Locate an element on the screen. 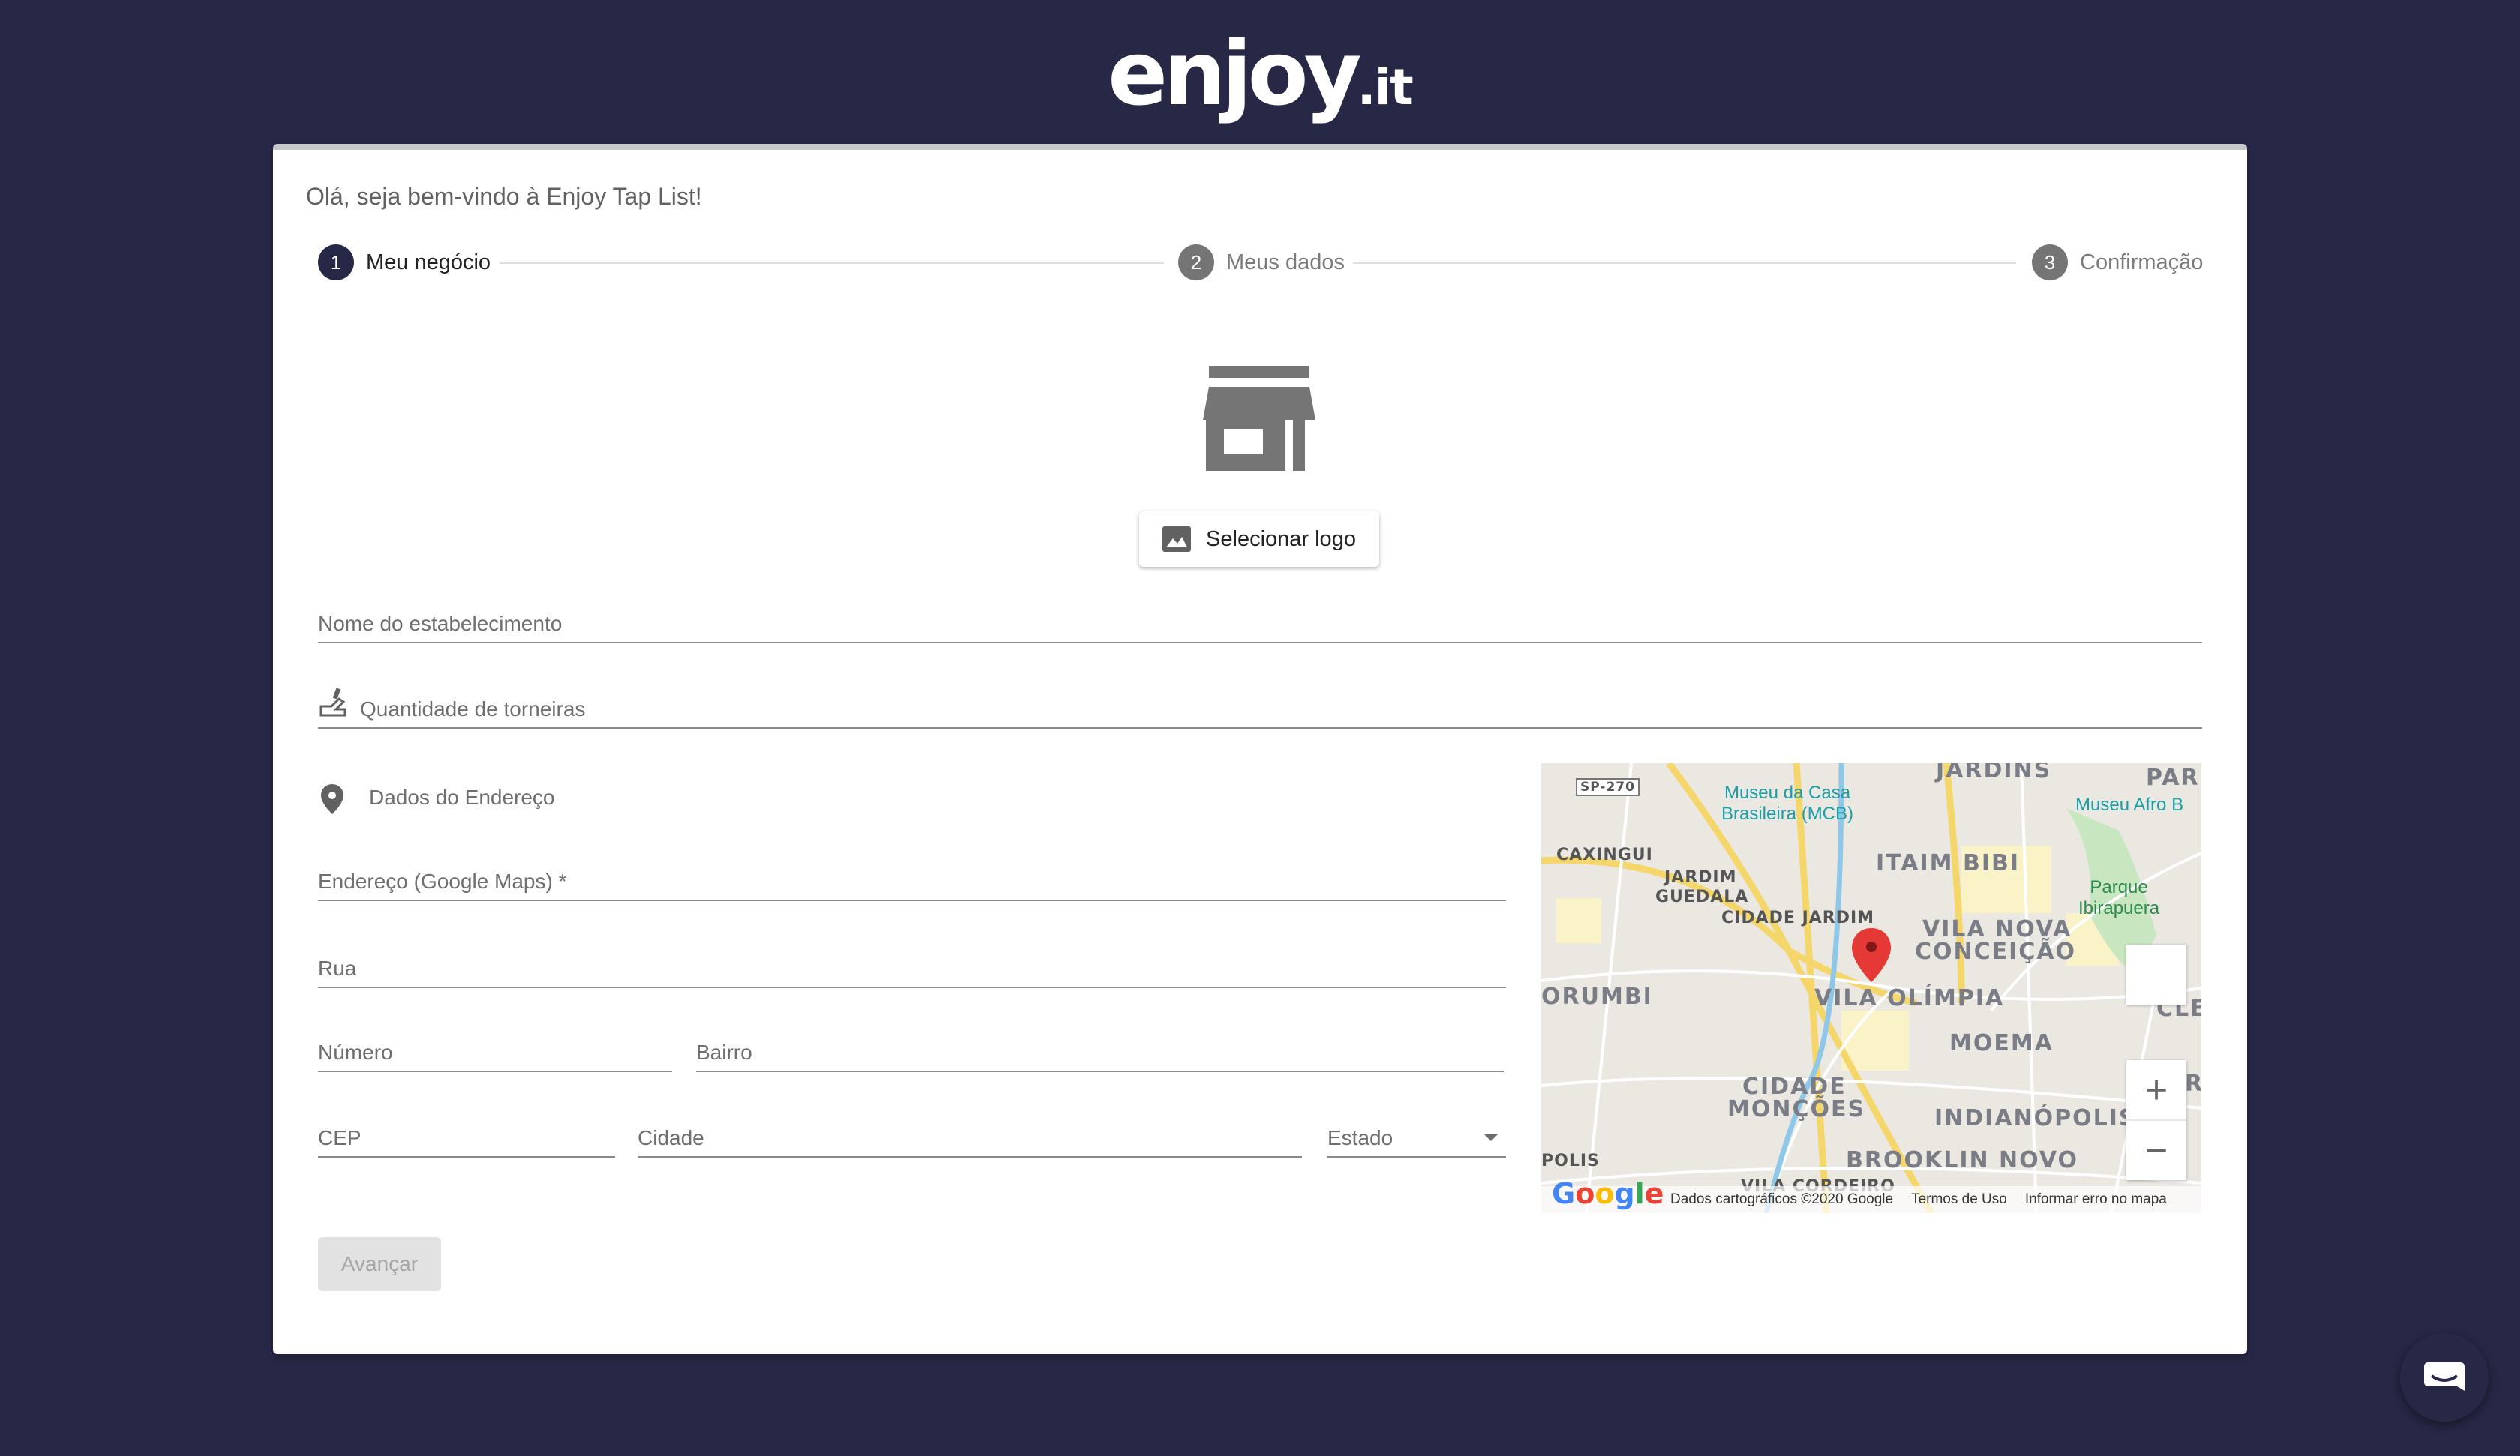  advance-button: Avançar is located at coordinates (379, 1264).